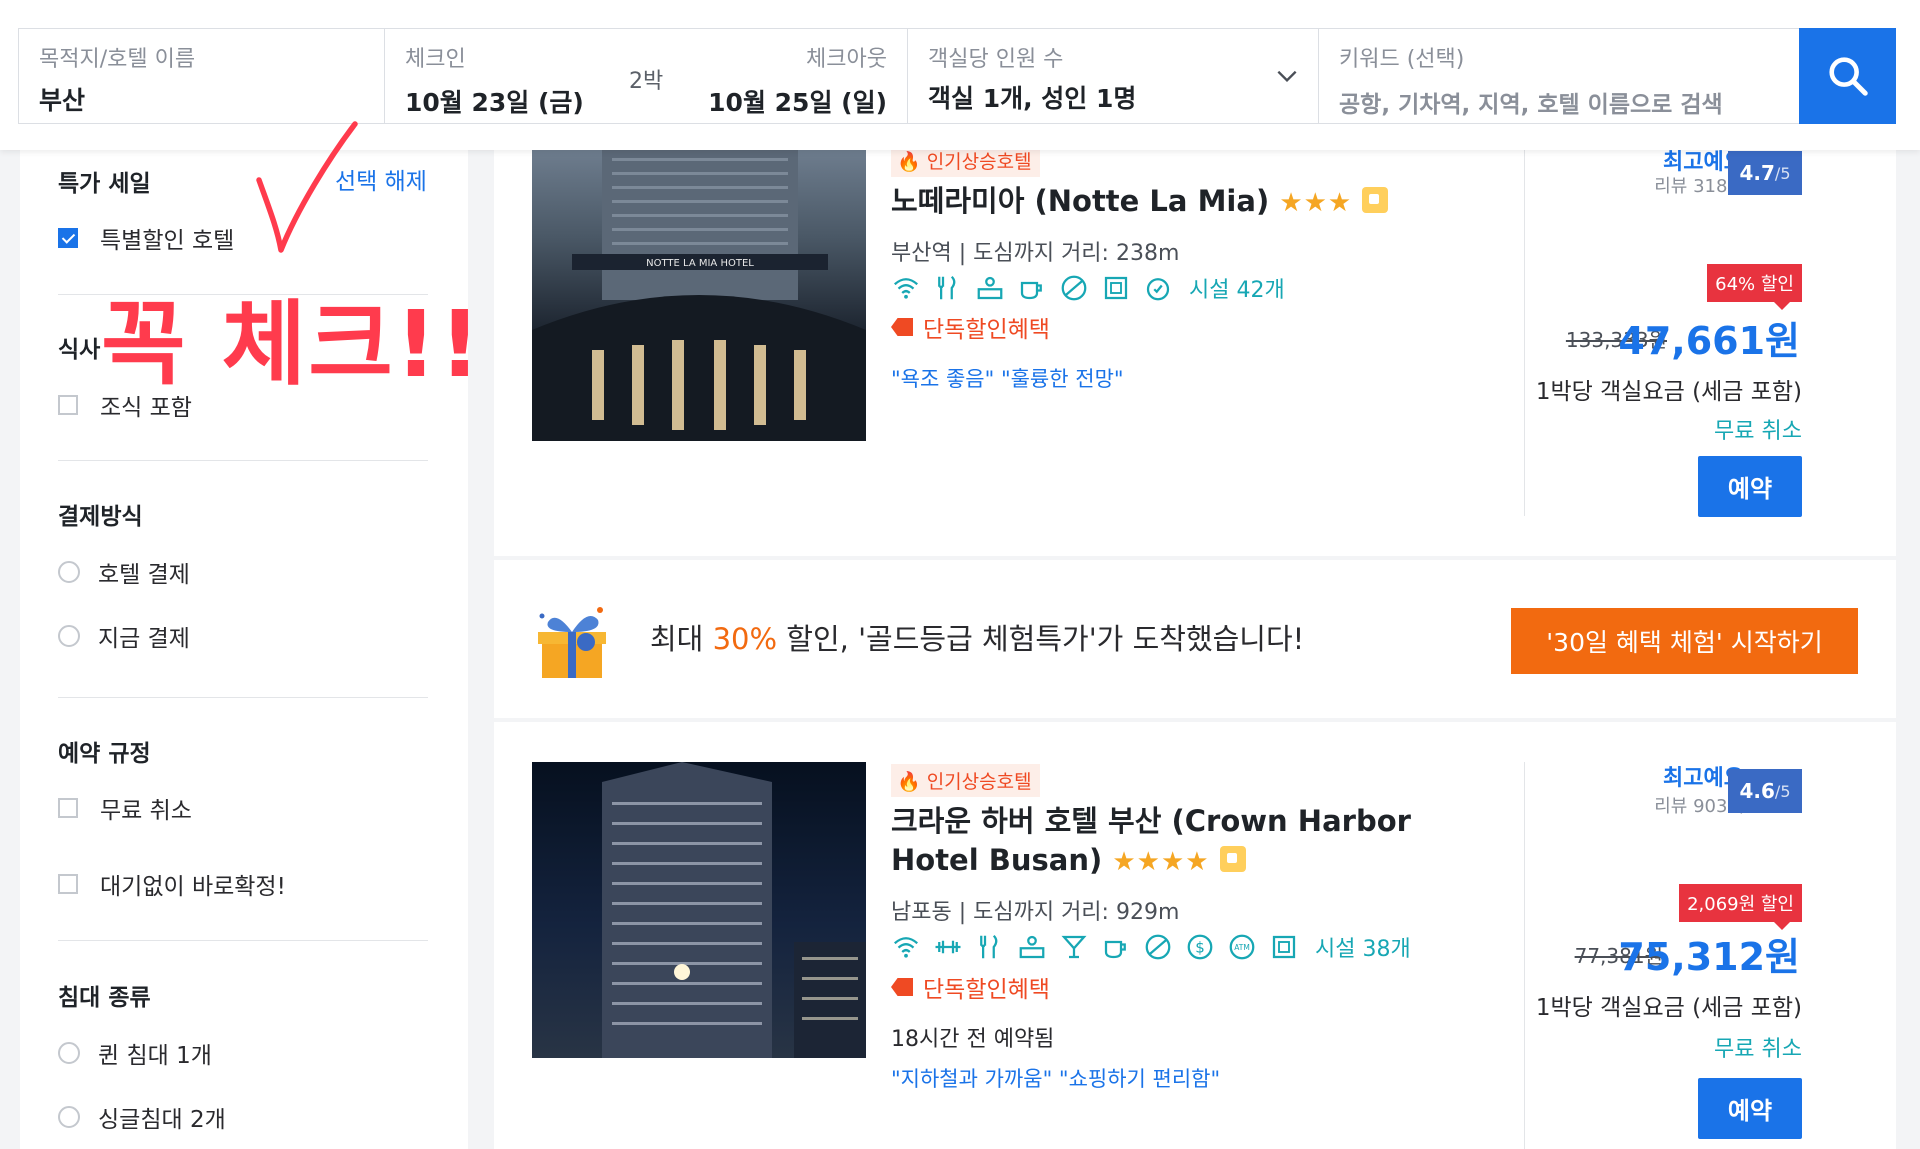 The width and height of the screenshot is (1920, 1149). Describe the element at coordinates (1765, 173) in the screenshot. I see `rating-score: 4.7/5` at that location.